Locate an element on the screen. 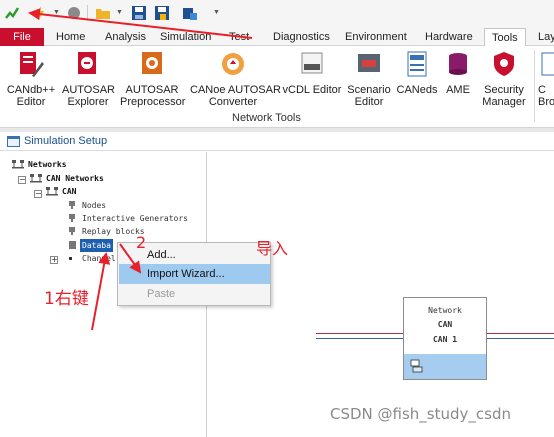 This screenshot has height=437, width=554. autosar-explorer-icon is located at coordinates (87, 63).